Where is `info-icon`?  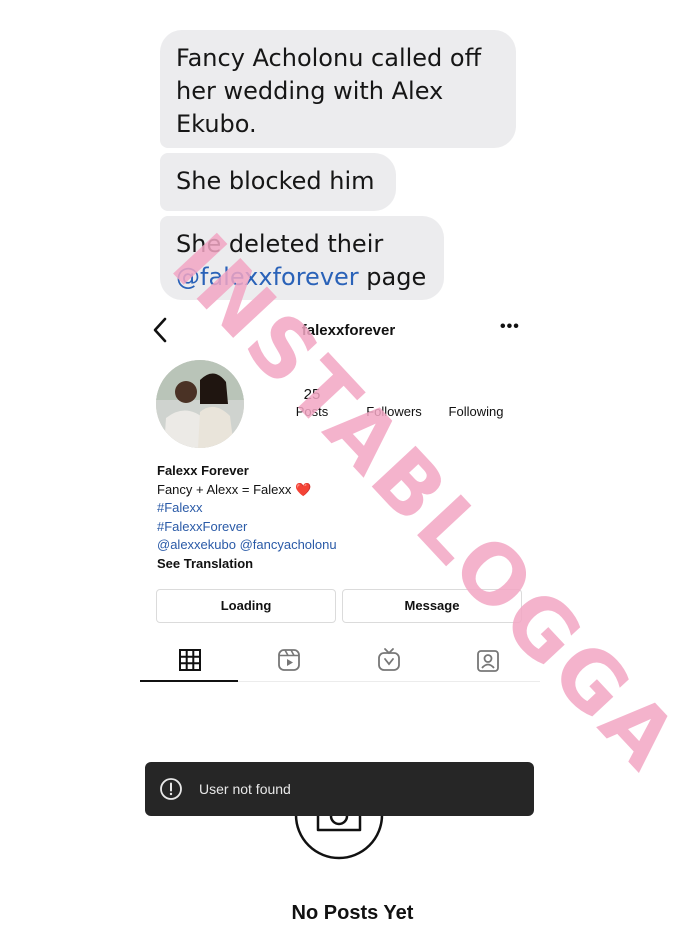 info-icon is located at coordinates (171, 789).